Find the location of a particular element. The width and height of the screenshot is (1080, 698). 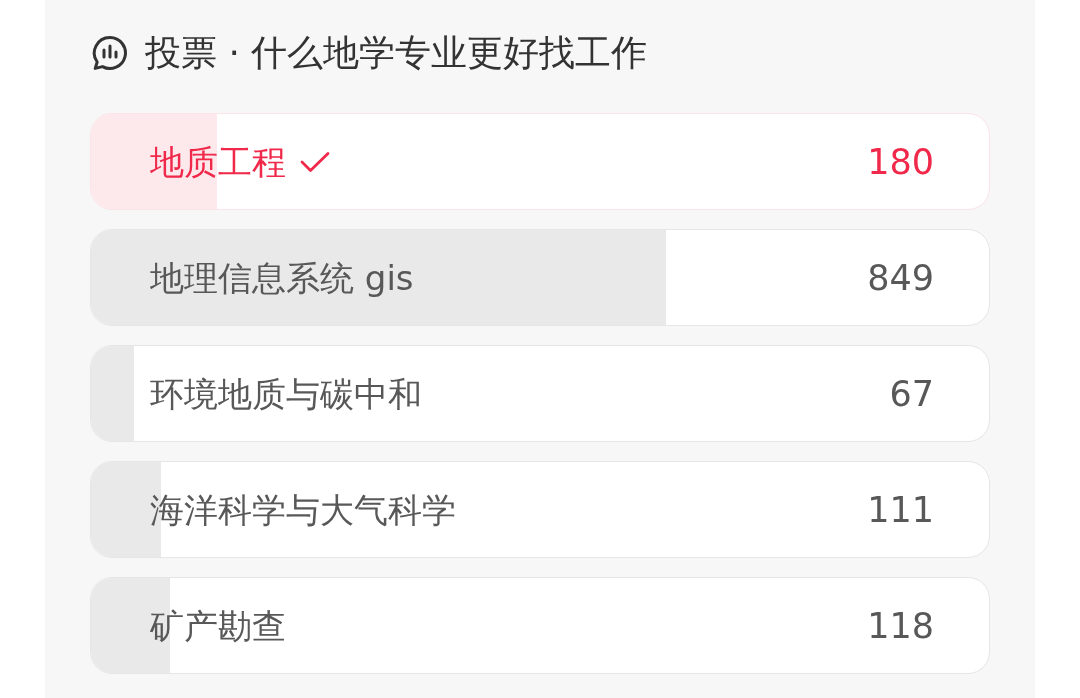

vote-count: 118 is located at coordinates (900, 625).